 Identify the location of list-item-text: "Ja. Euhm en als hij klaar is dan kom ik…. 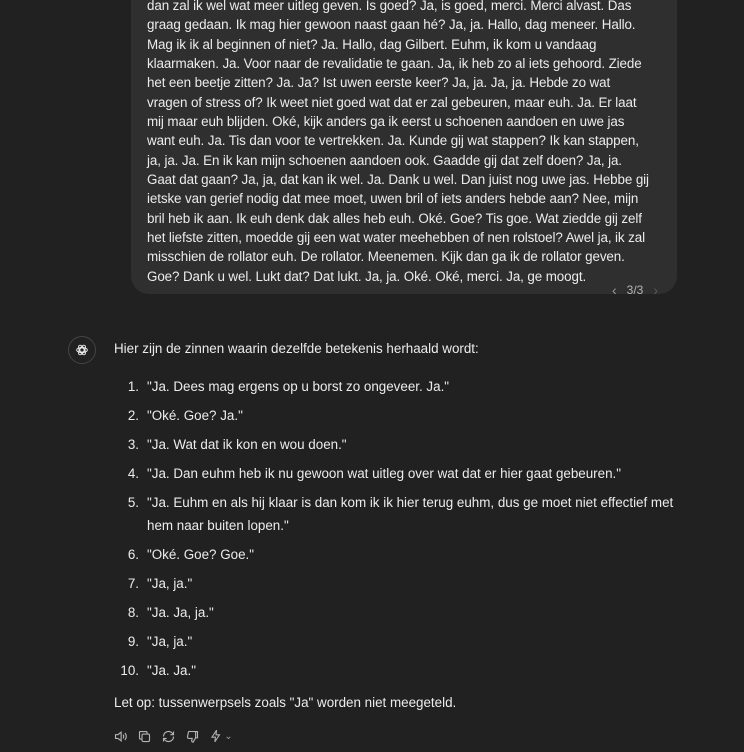
(410, 514).